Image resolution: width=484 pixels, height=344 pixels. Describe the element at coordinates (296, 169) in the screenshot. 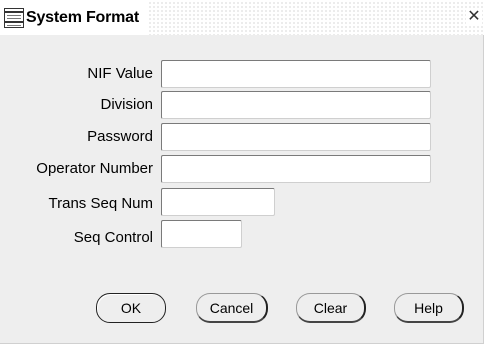

I see `operator-number-input` at that location.